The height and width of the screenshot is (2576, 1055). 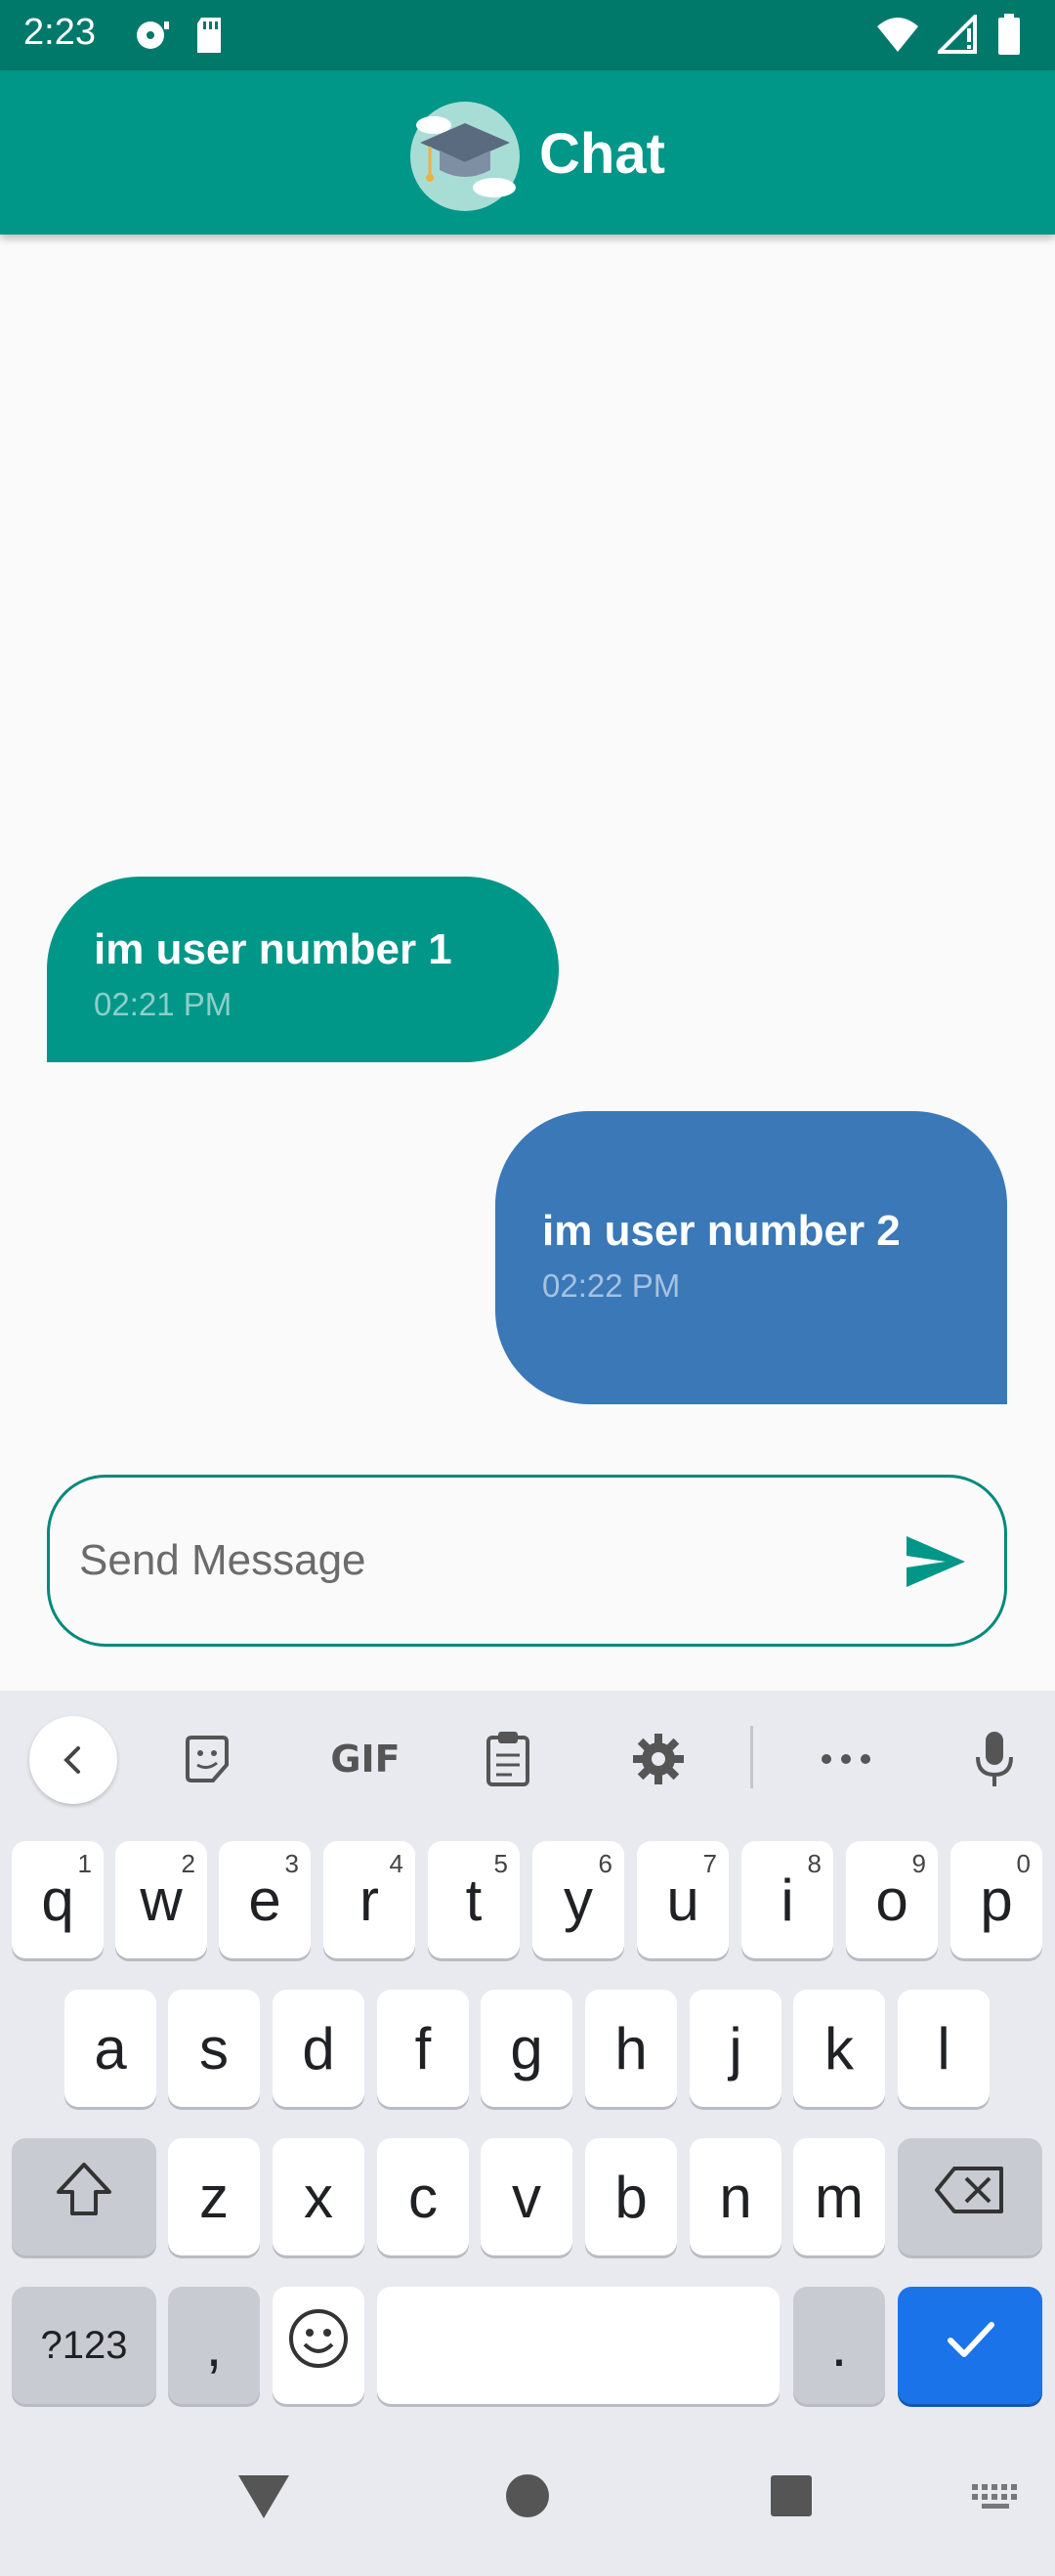 I want to click on wifi-icon, so click(x=897, y=37).